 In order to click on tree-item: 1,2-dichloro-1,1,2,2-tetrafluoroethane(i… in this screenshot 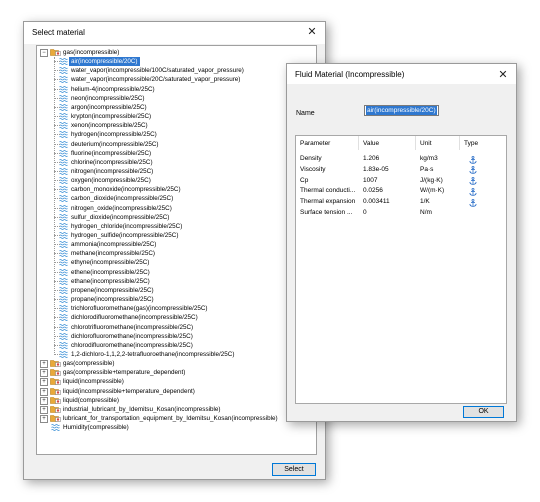, I will do `click(176, 354)`.